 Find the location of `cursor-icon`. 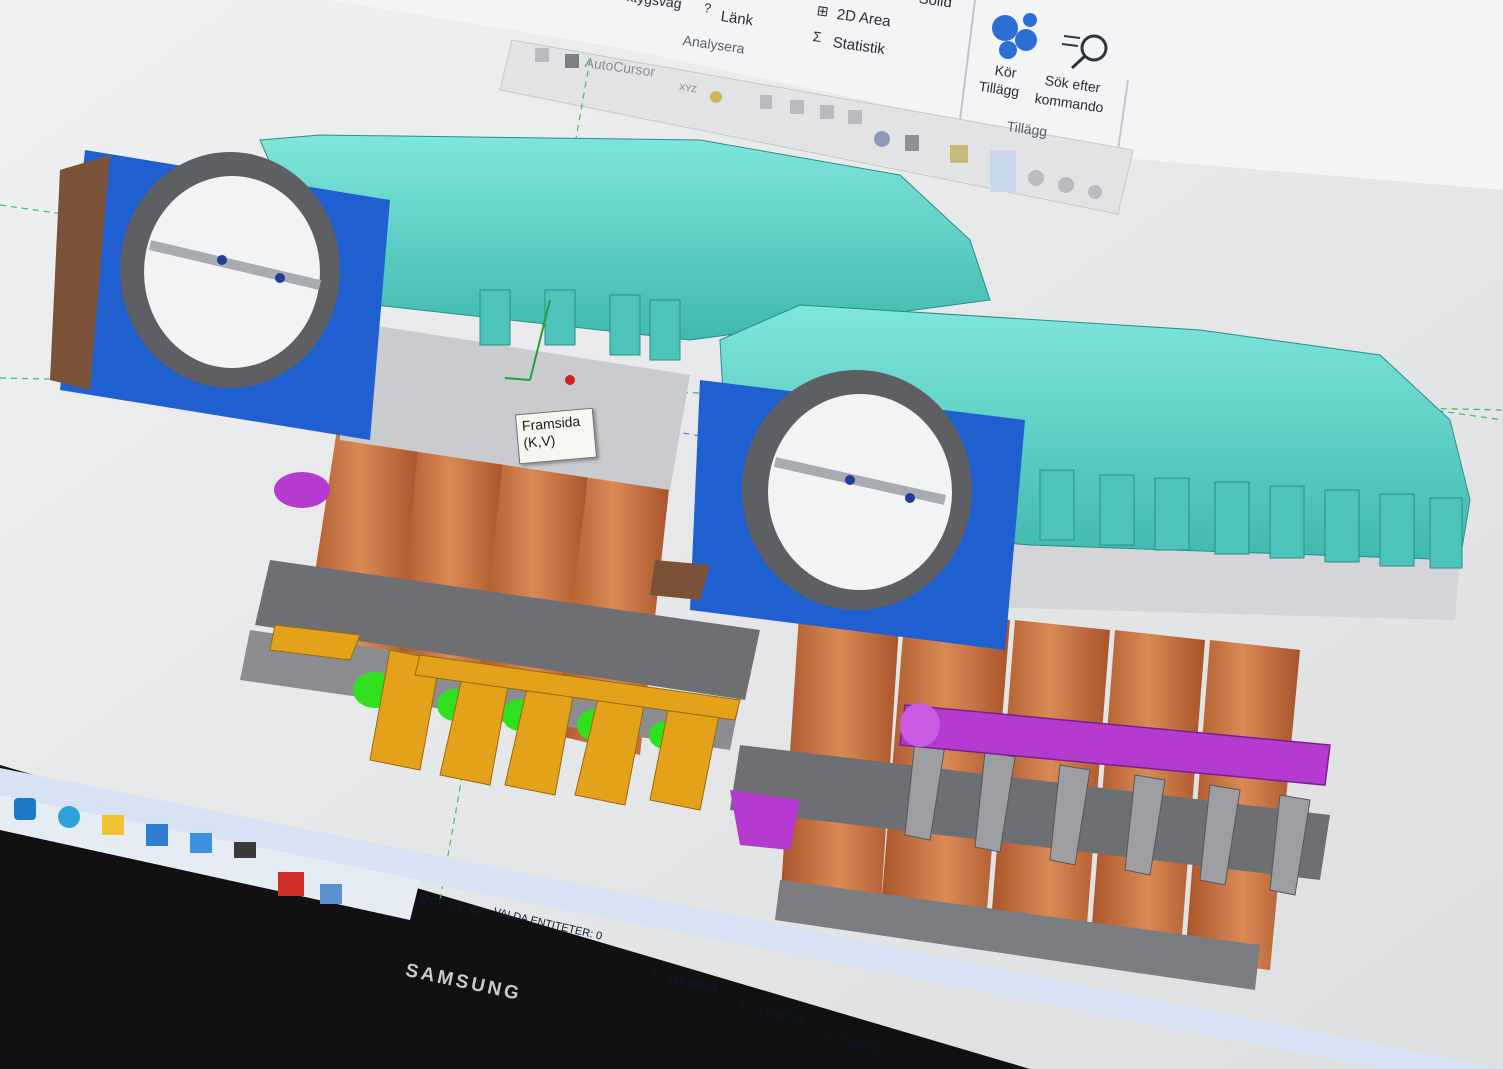

cursor-icon is located at coordinates (572, 61).